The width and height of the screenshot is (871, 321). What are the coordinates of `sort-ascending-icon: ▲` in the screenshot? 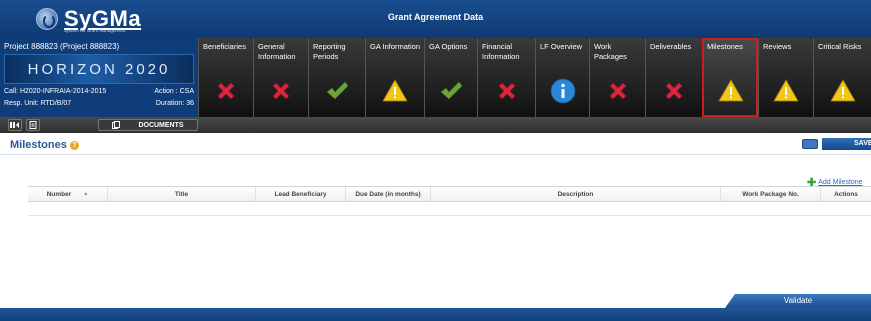 It's located at (86, 194).